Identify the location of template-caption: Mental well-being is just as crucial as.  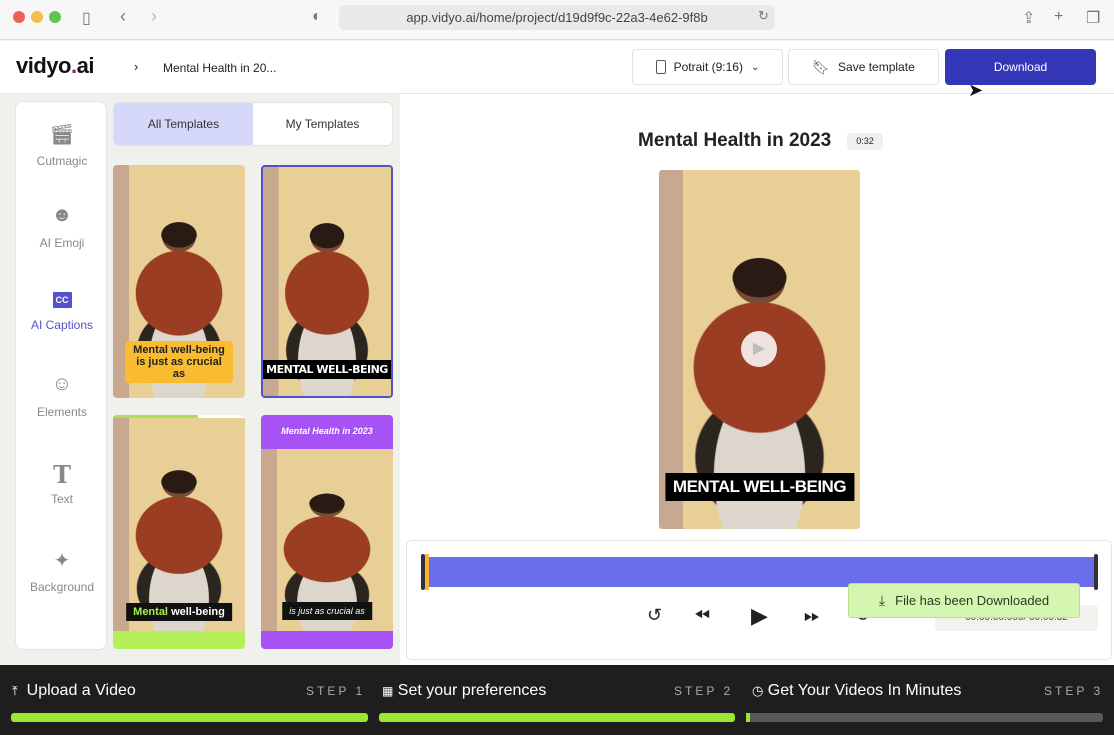
(179, 362).